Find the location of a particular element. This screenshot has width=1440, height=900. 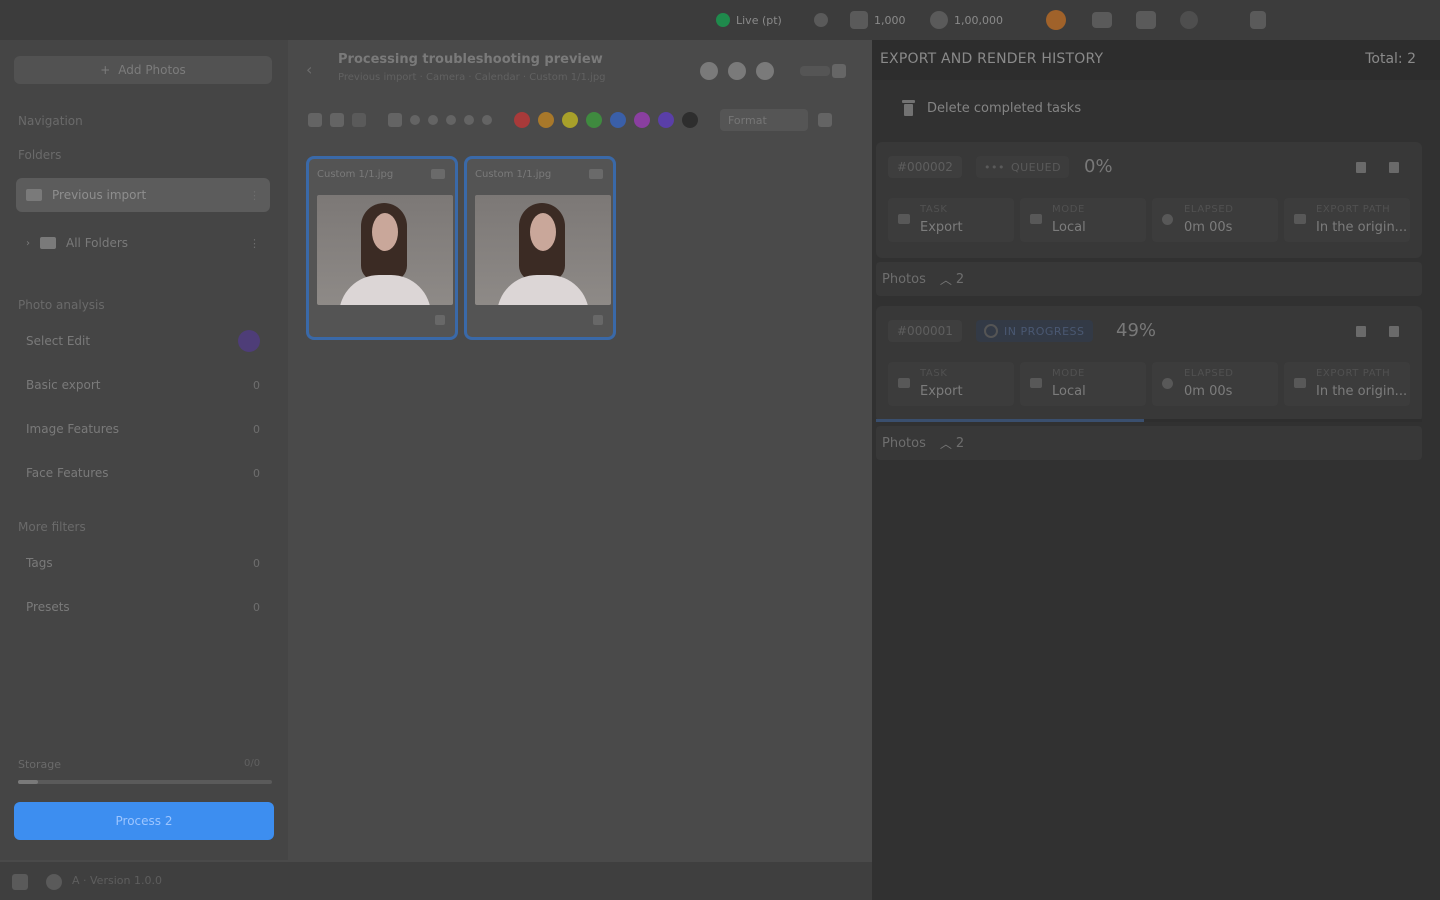

photo-thumbnail-1: Custom 1/1.jpg is located at coordinates (382, 248).